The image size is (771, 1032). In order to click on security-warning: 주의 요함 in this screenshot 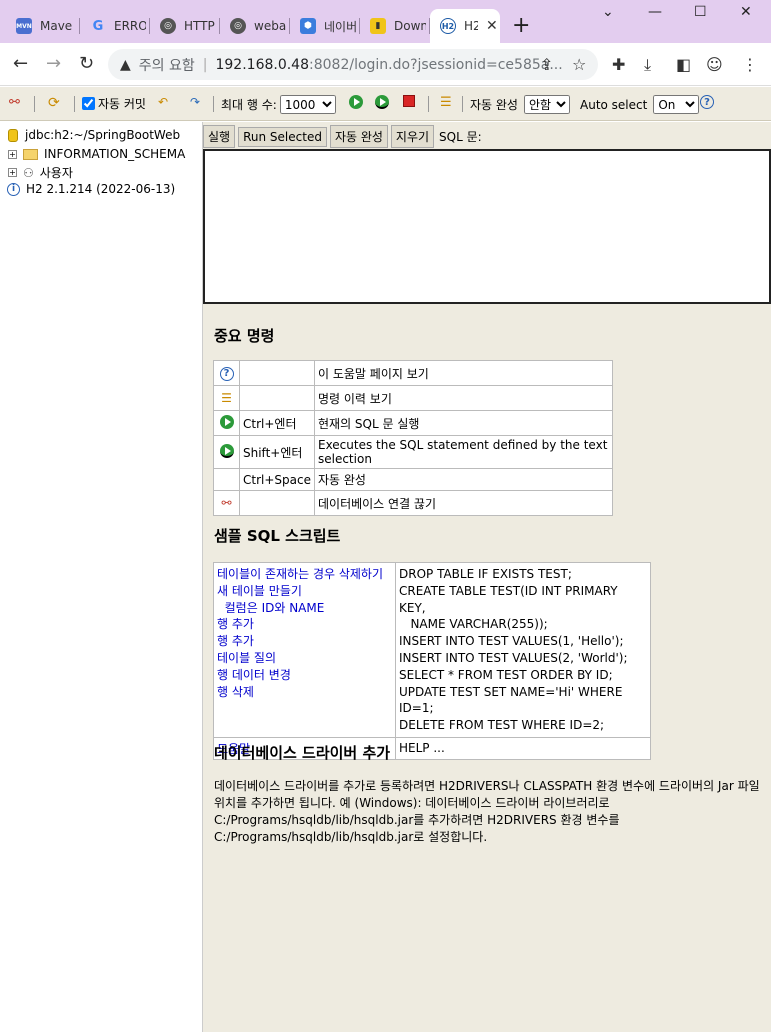, I will do `click(167, 65)`.